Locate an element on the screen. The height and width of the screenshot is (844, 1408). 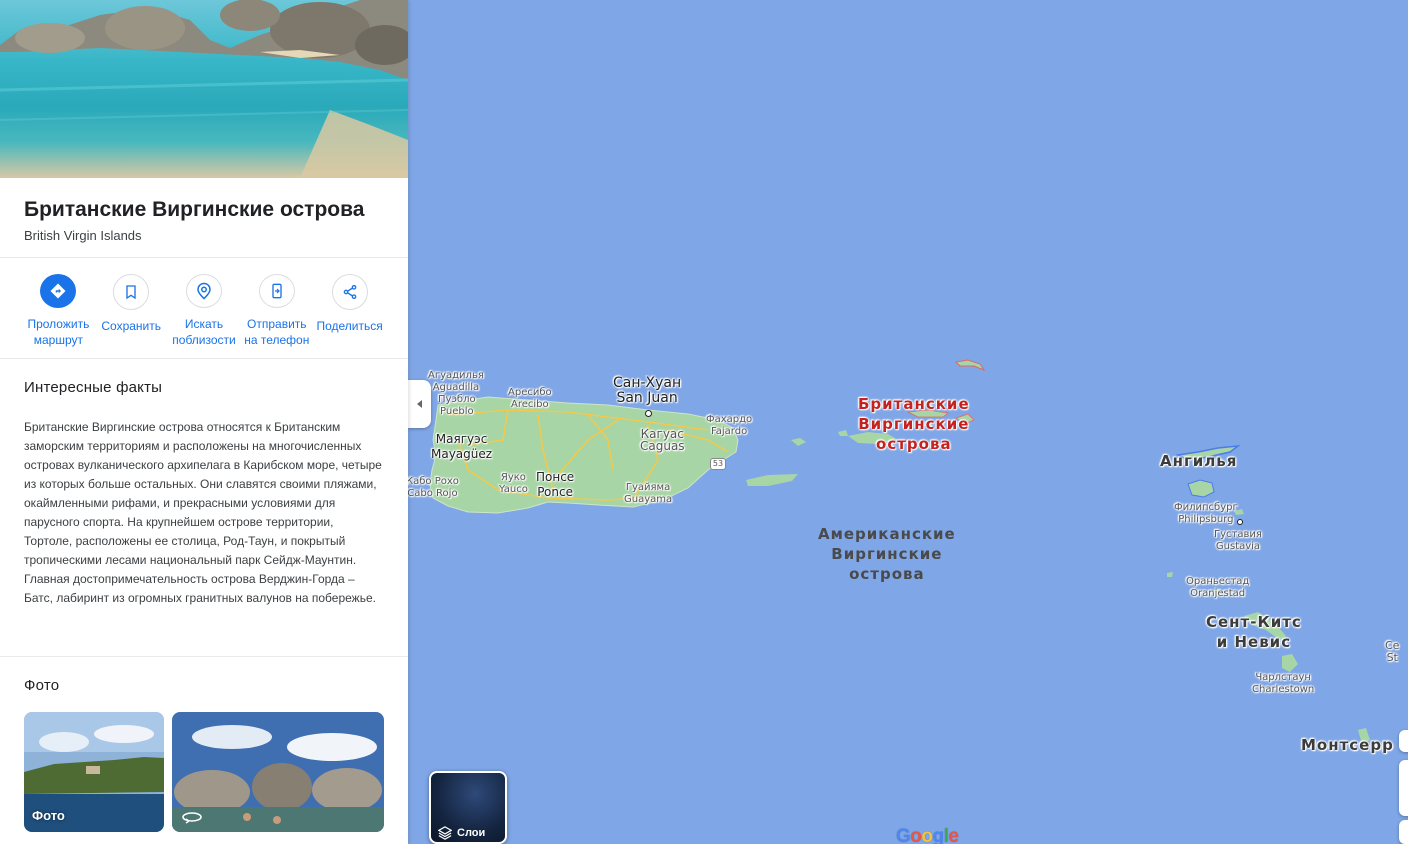
map-label-pueblo: Пуэбло Pueblo is located at coordinates (457, 400).